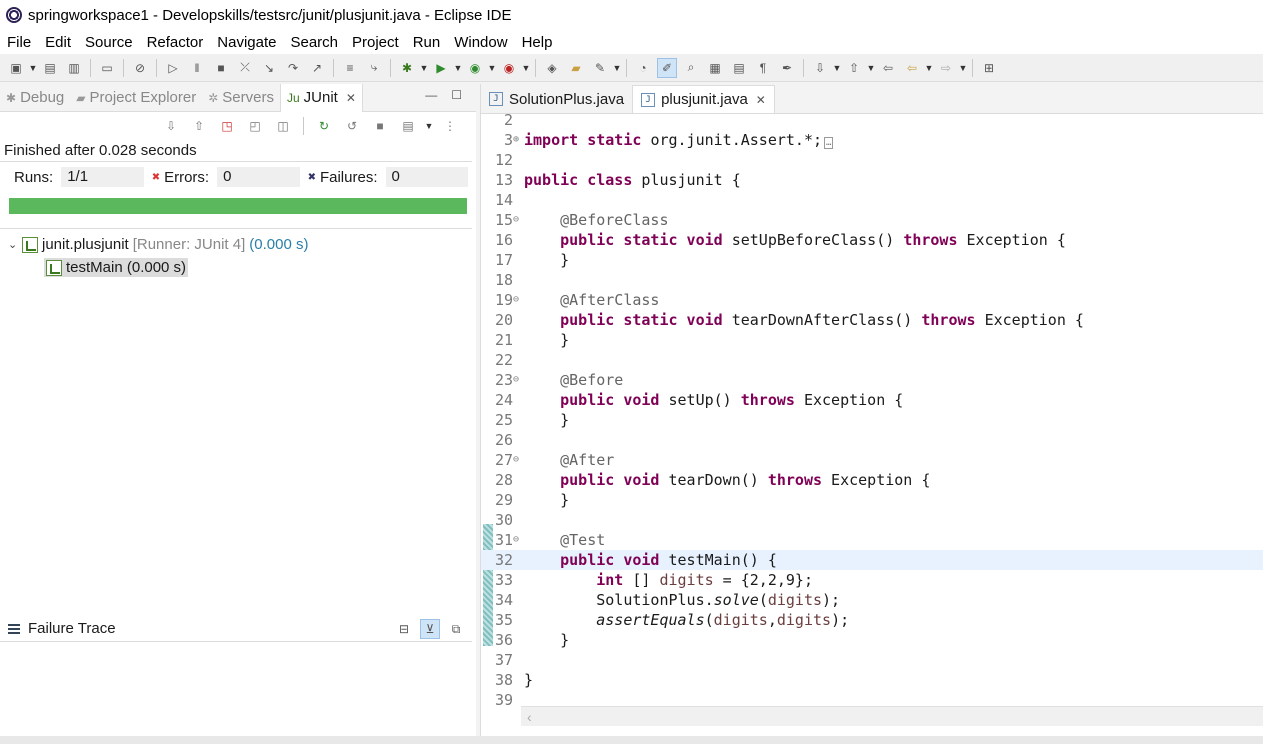 This screenshot has height=744, width=1263. Describe the element at coordinates (431, 95) in the screenshot. I see `minimize-icon: —` at that location.